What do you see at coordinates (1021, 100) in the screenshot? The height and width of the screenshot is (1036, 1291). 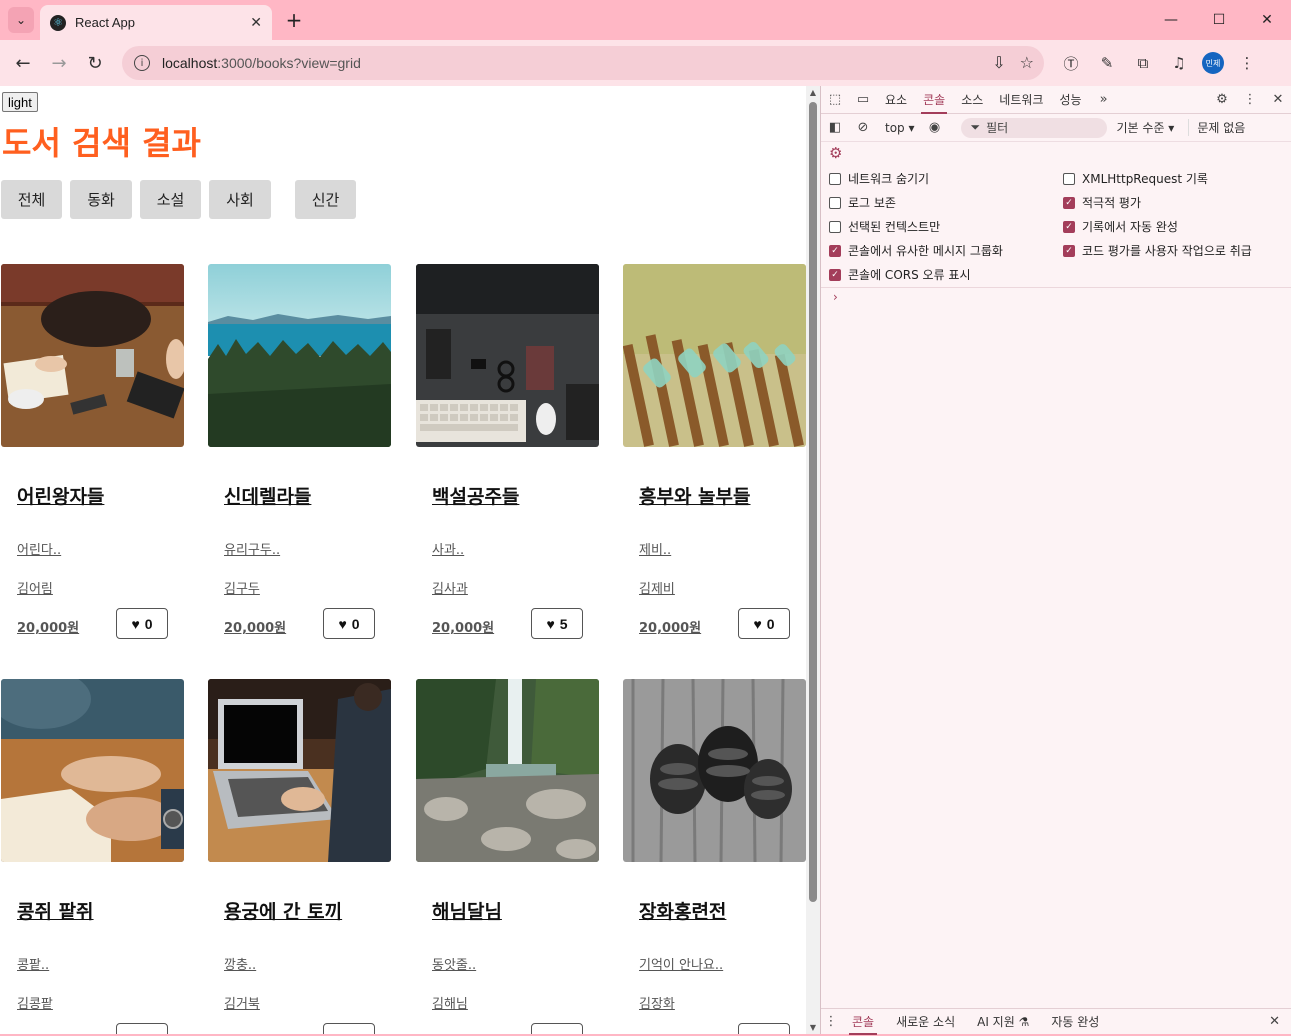 I see `tab-network: 네트워크` at bounding box center [1021, 100].